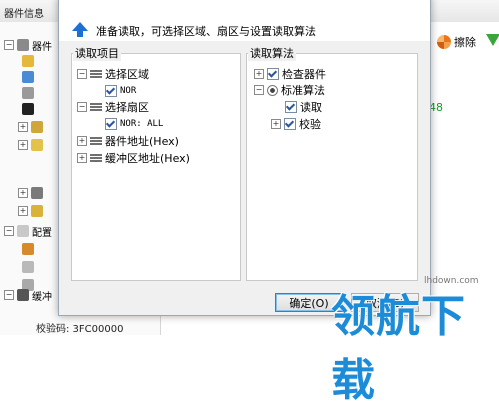 The width and height of the screenshot is (499, 408). What do you see at coordinates (304, 74) in the screenshot?
I see `node-label: 检查器件` at bounding box center [304, 74].